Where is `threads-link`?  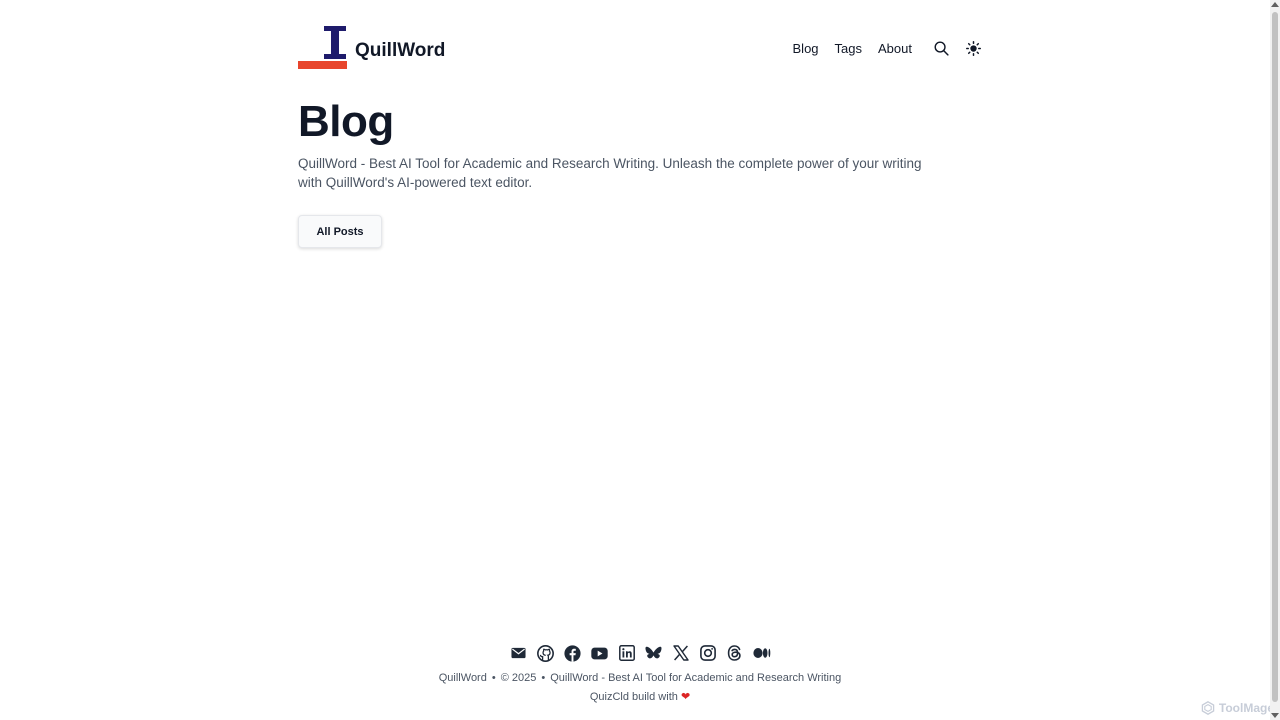
threads-link is located at coordinates (735, 653).